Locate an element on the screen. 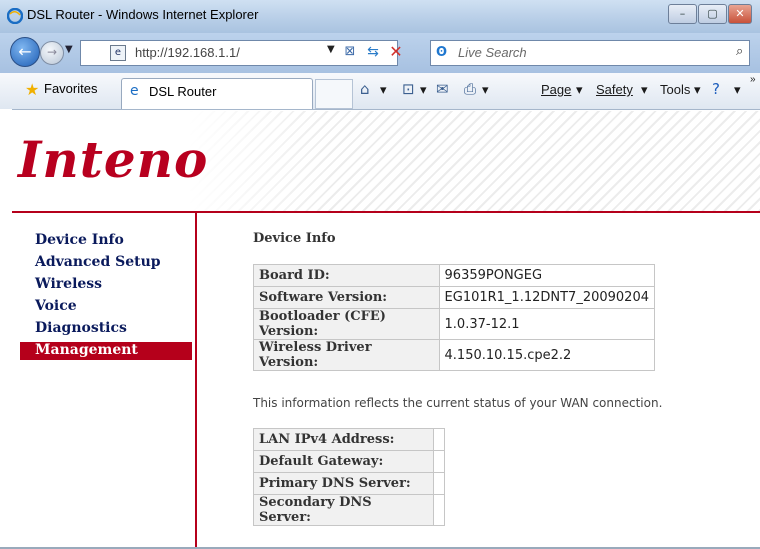 This screenshot has height=549, width=760. maximize-button: ▢ is located at coordinates (712, 14).